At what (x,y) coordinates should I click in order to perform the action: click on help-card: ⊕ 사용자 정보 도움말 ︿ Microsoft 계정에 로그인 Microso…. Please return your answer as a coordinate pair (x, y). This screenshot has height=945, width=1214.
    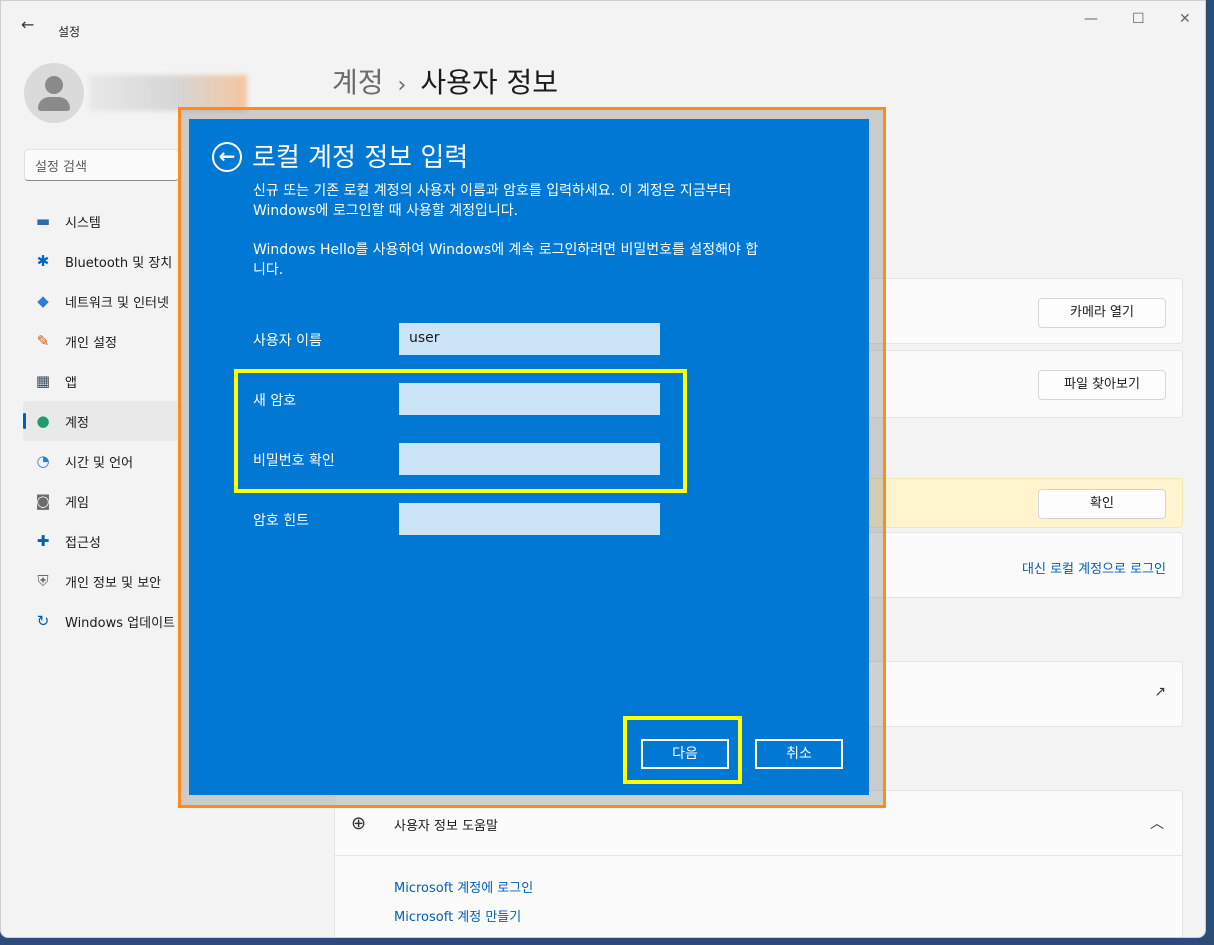
    Looking at the image, I should click on (758, 863).